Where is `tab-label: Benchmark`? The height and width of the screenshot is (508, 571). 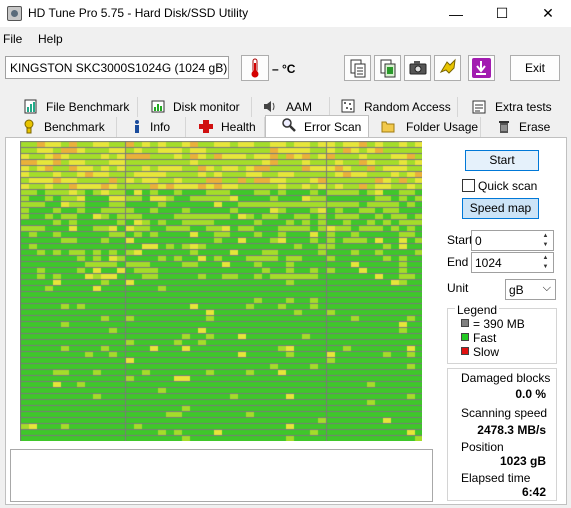
tab-label: Benchmark is located at coordinates (74, 127).